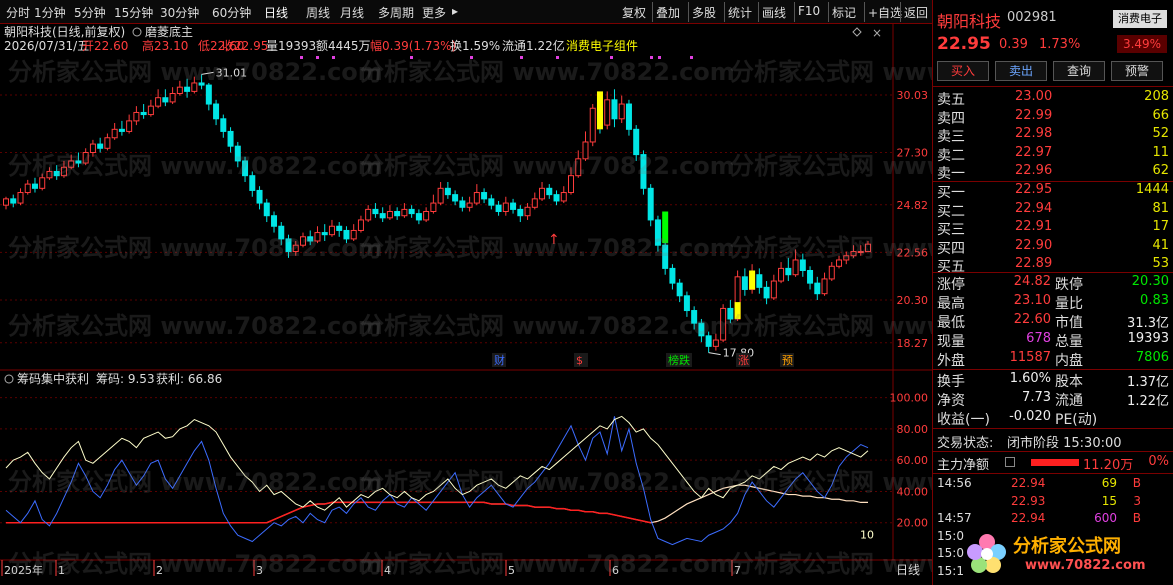 The image size is (1173, 585). Describe the element at coordinates (533, 45) in the screenshot. I see `info-info_float: 流通1.22亿` at that location.